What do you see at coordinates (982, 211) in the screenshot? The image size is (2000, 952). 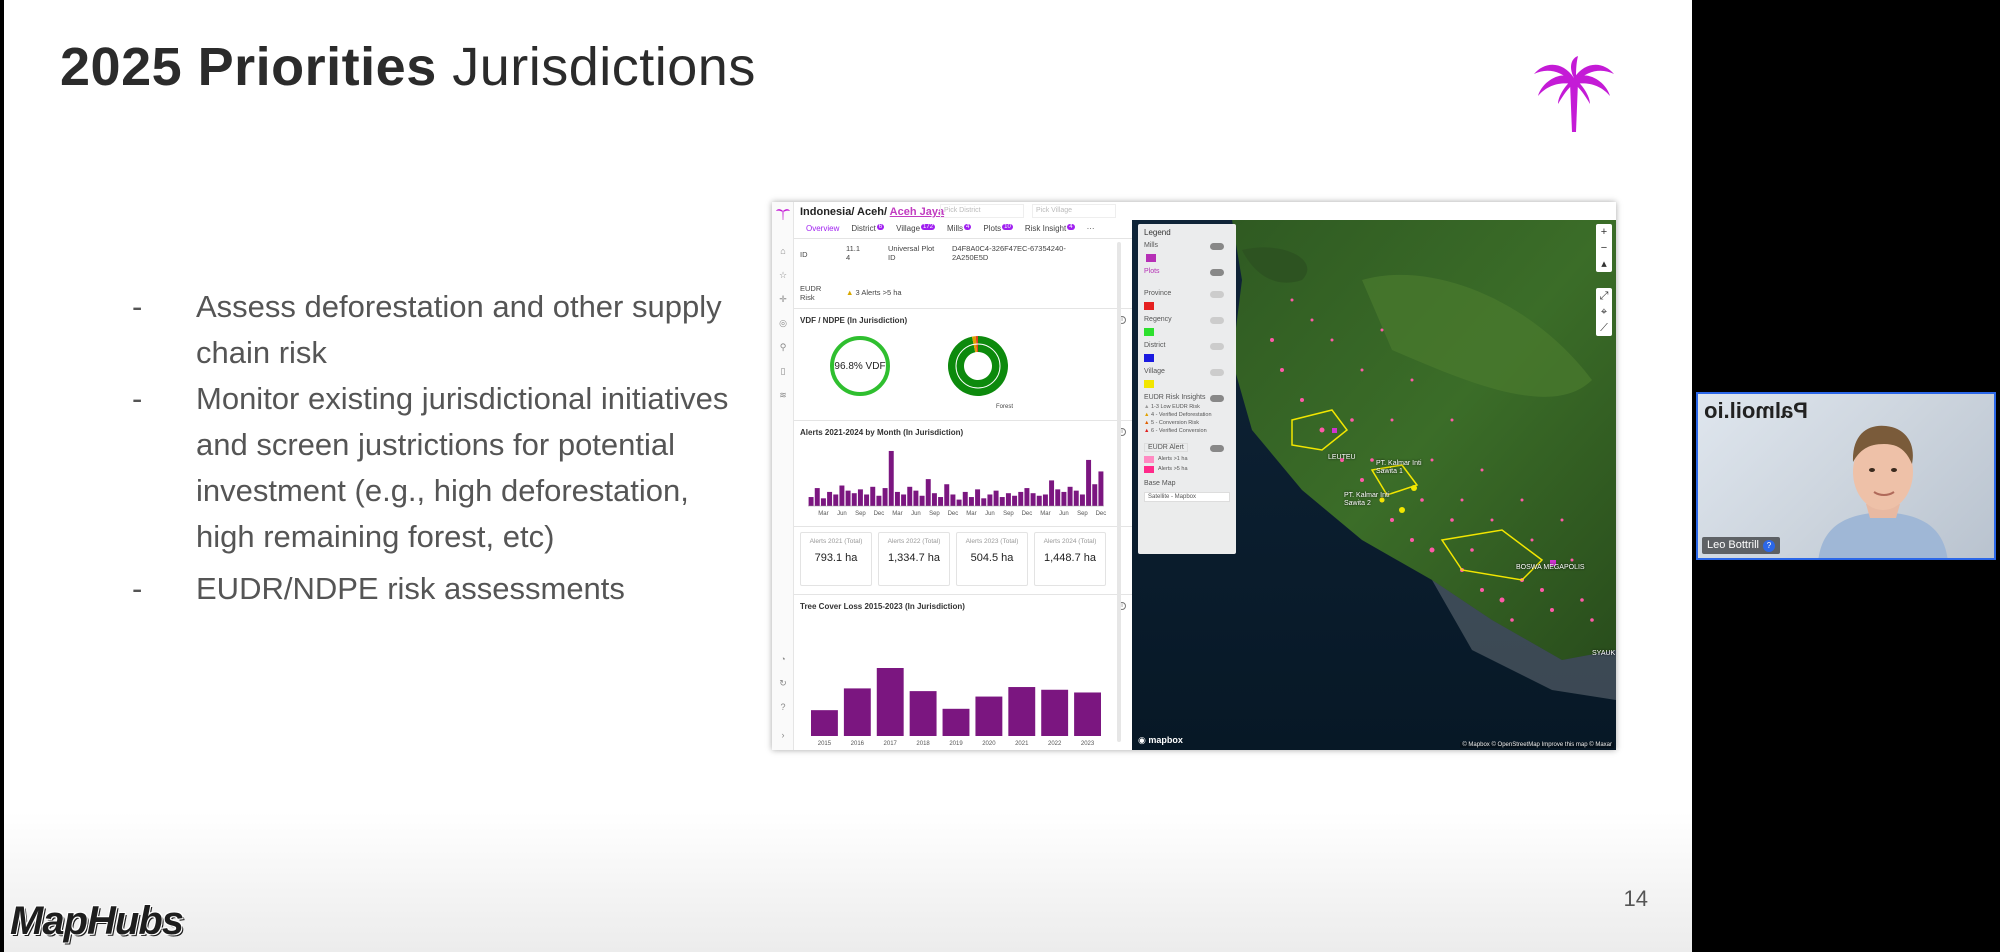 I see `pick-district-select: Pick District` at bounding box center [982, 211].